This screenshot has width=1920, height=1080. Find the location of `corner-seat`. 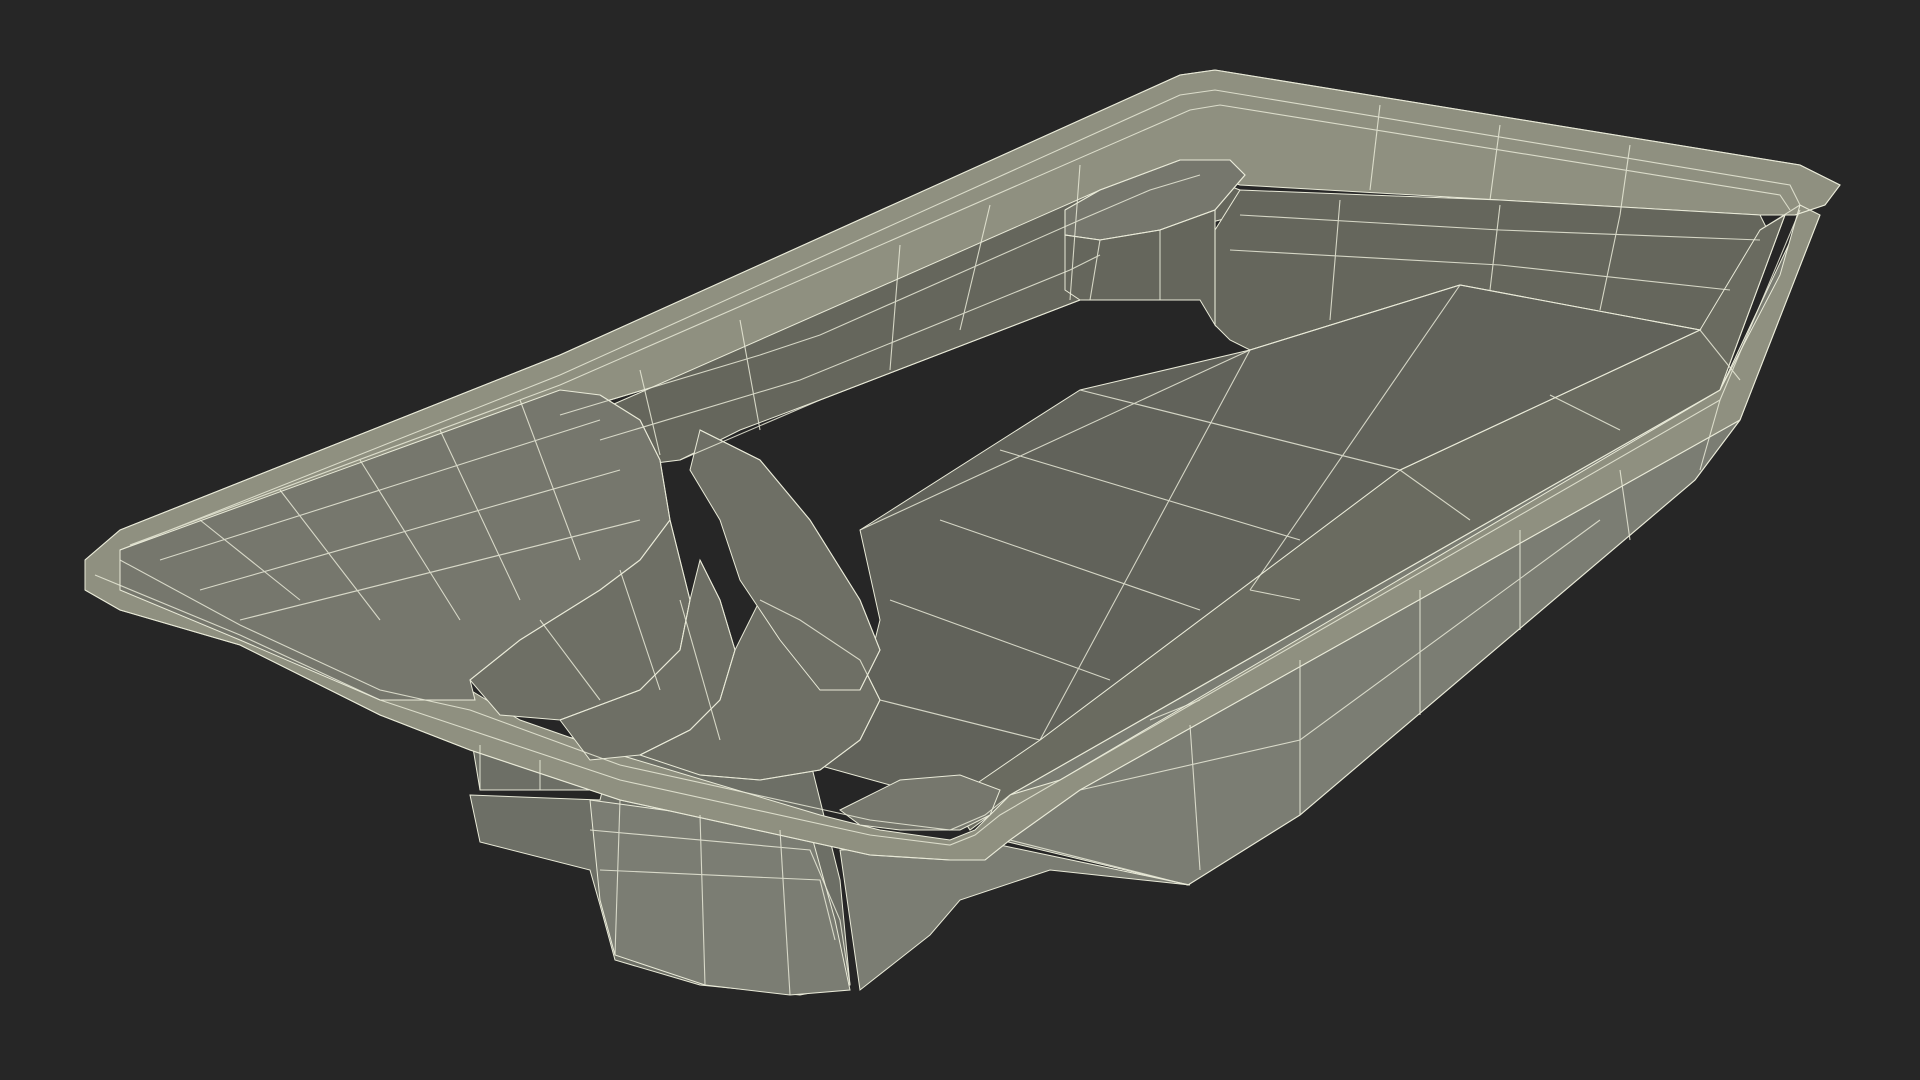

corner-seat is located at coordinates (920, 802).